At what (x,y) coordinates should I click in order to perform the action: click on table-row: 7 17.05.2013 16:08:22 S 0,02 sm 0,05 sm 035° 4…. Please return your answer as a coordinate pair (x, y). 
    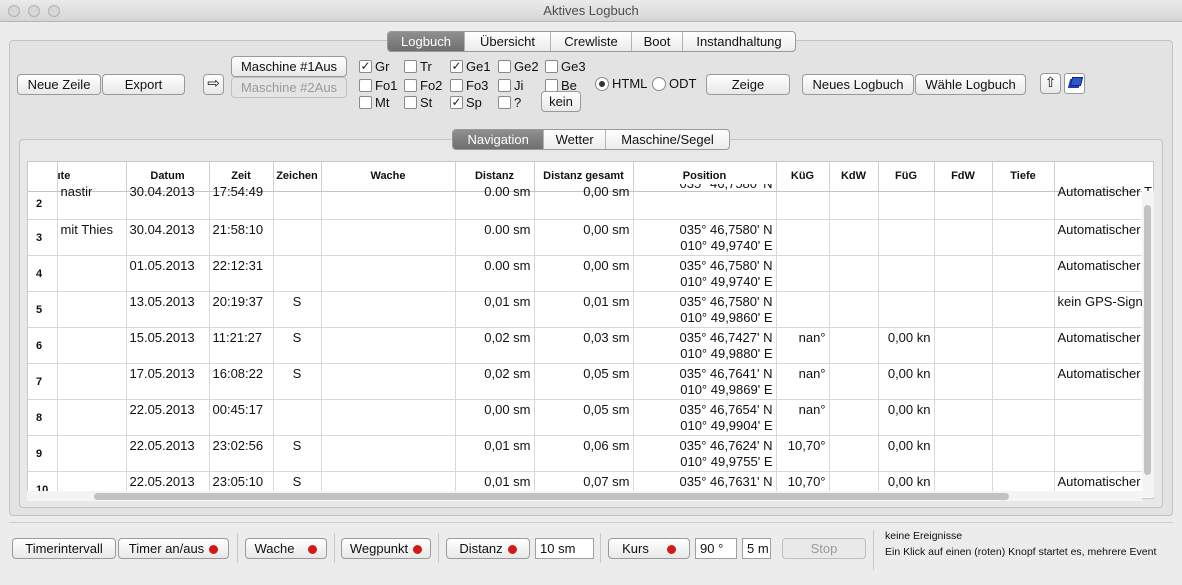
    Looking at the image, I should click on (590, 381).